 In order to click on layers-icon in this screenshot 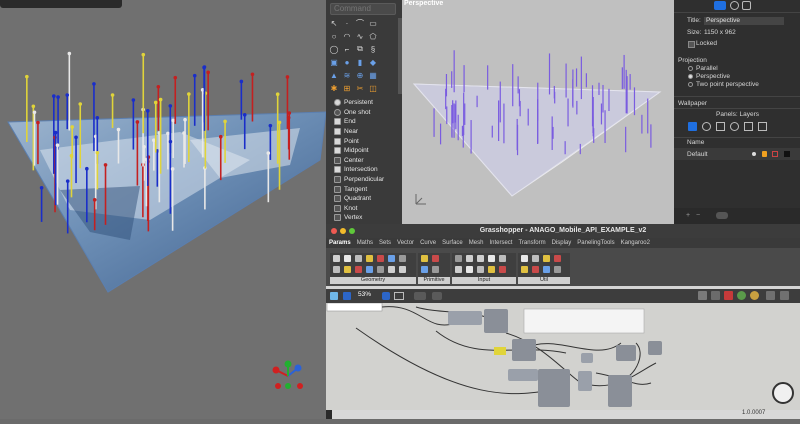, I will do `click(692, 126)`.